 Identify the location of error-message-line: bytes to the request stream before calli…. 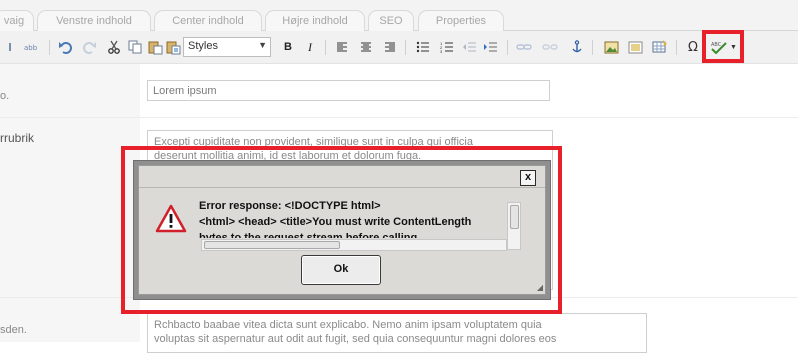
(308, 235).